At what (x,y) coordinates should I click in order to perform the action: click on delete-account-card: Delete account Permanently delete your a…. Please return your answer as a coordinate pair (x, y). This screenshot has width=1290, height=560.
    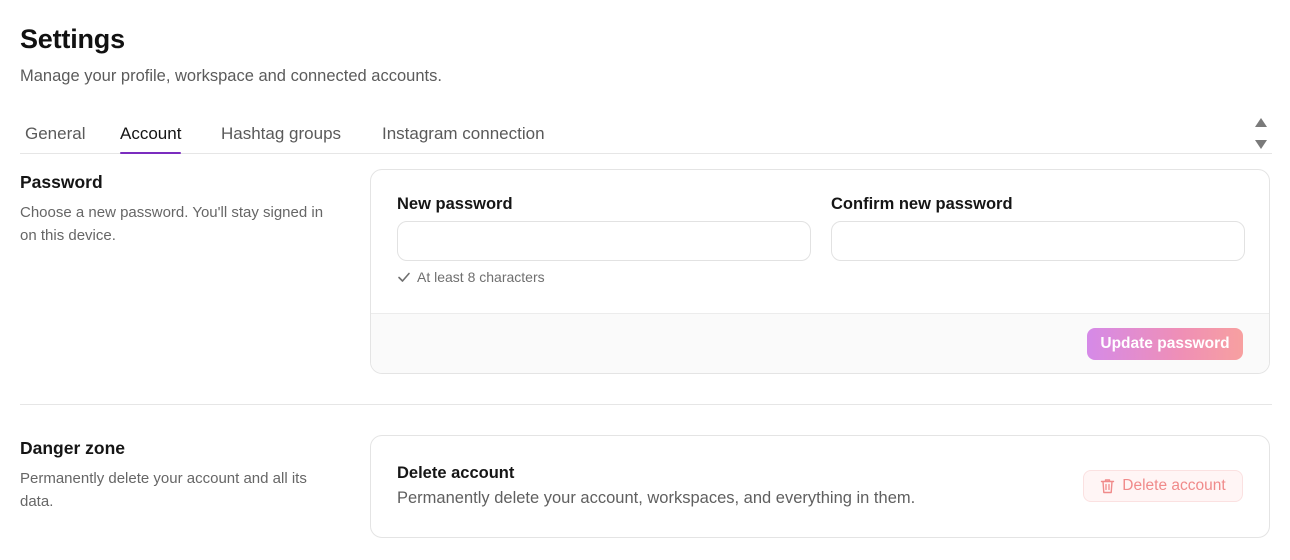
    Looking at the image, I should click on (820, 486).